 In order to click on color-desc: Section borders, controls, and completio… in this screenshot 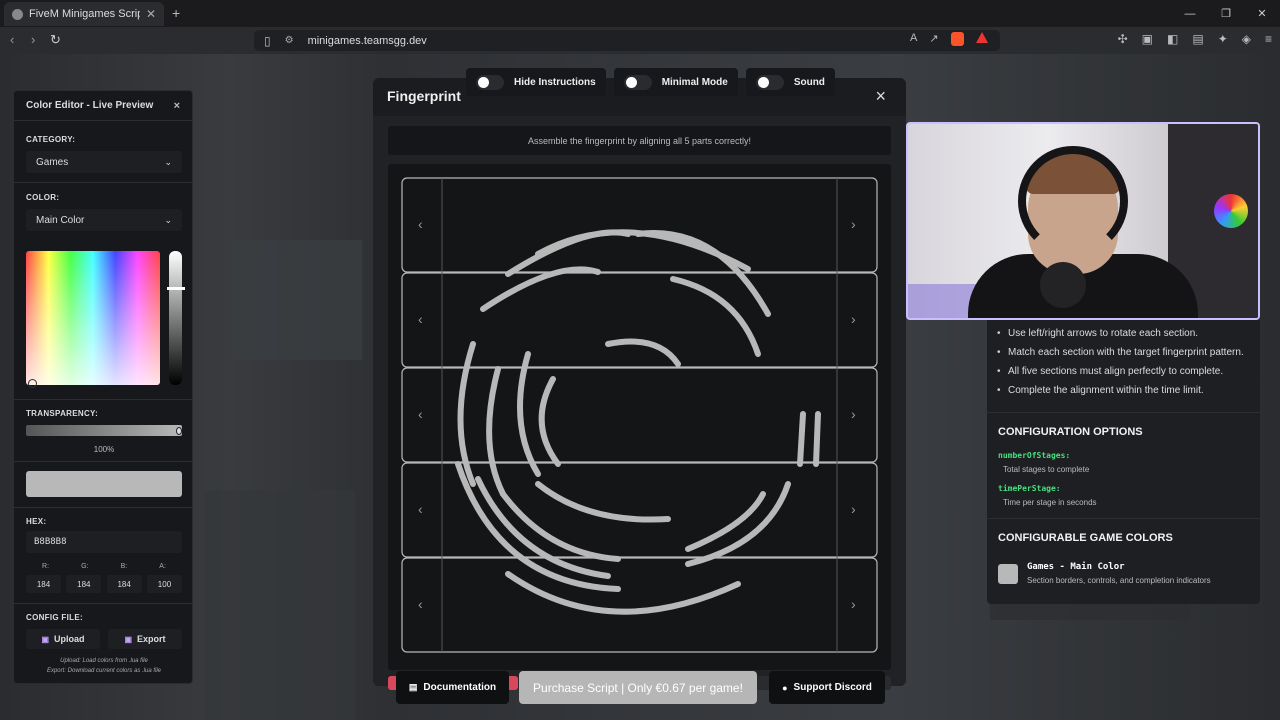, I will do `click(1119, 580)`.